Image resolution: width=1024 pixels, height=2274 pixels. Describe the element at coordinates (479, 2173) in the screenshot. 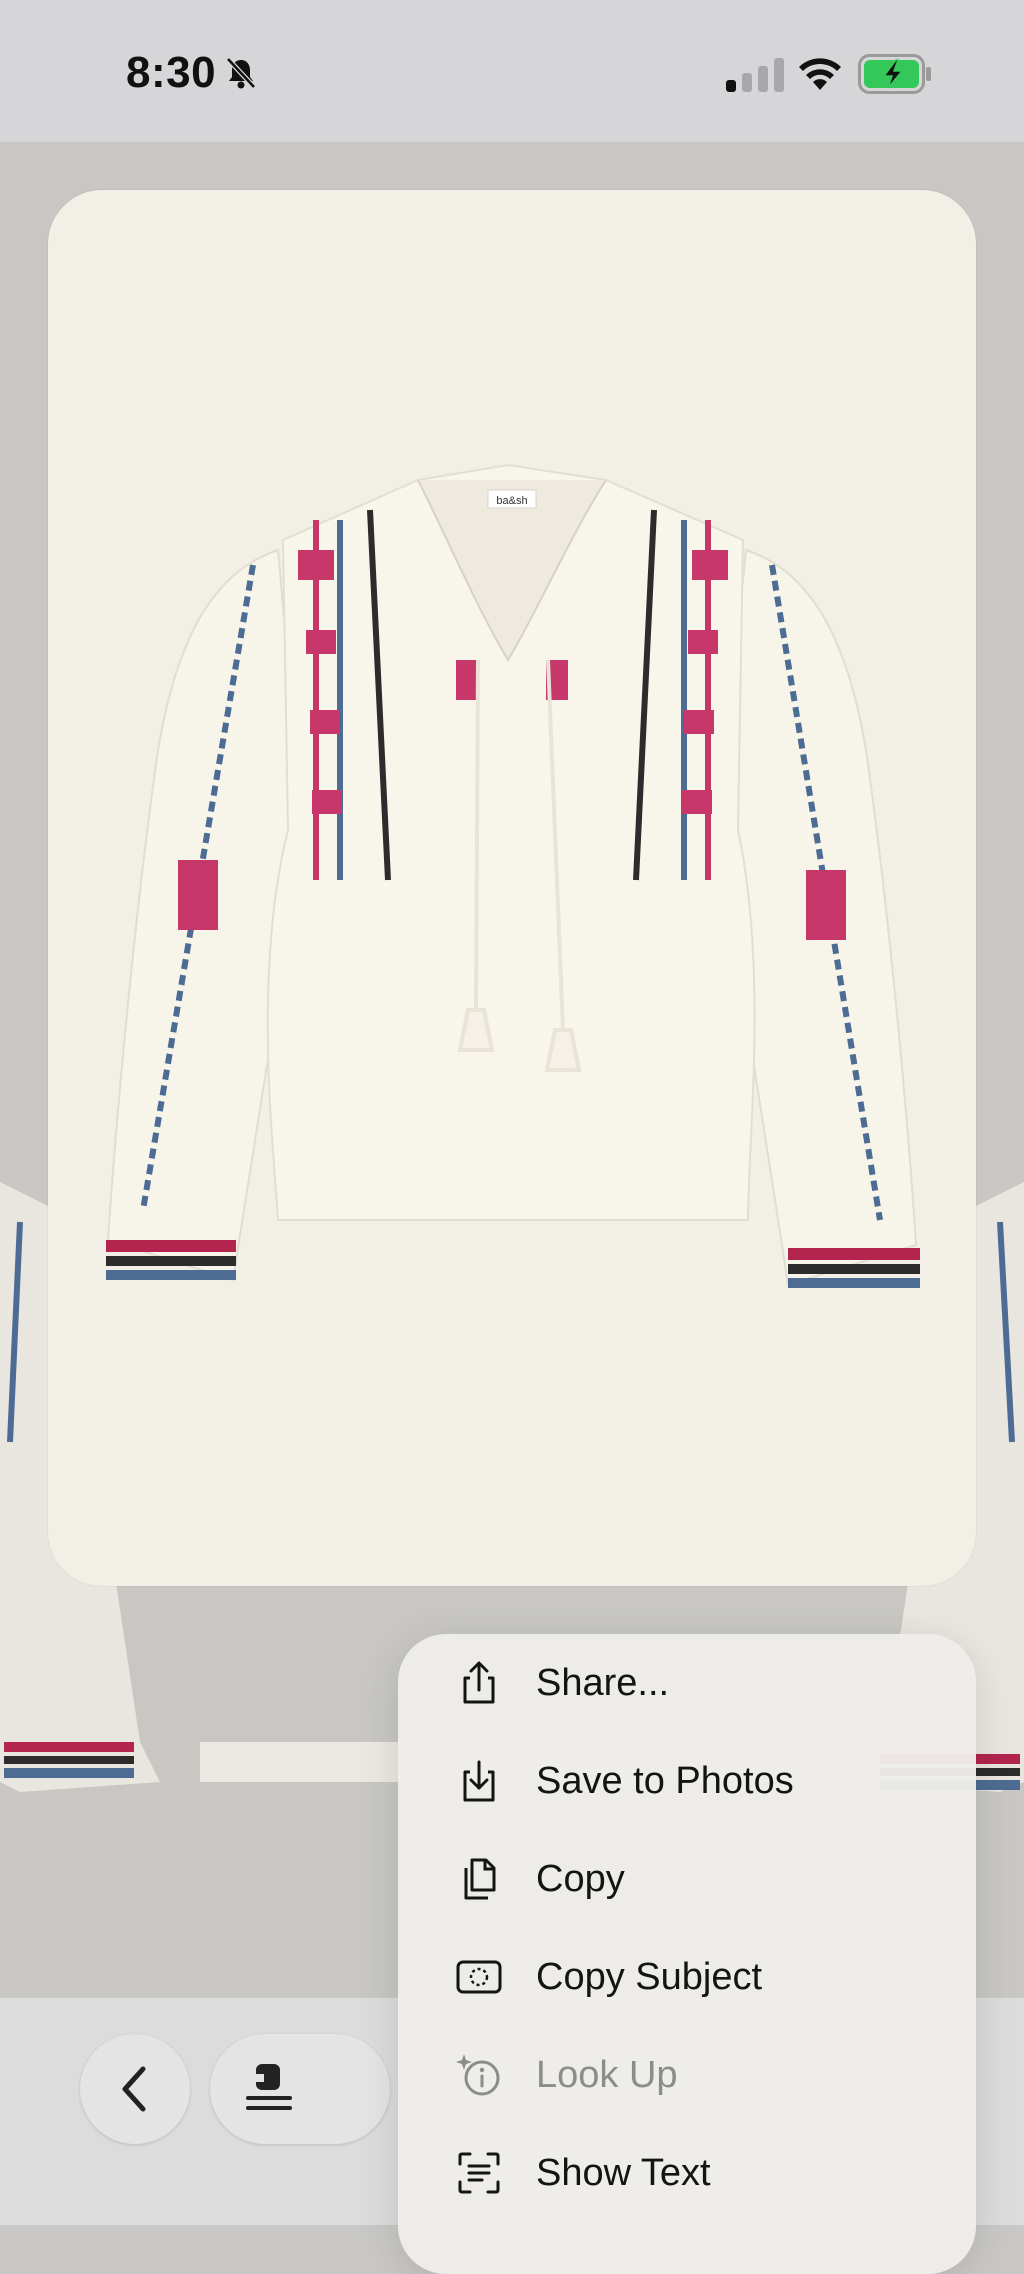

I see `show-text-icon` at that location.